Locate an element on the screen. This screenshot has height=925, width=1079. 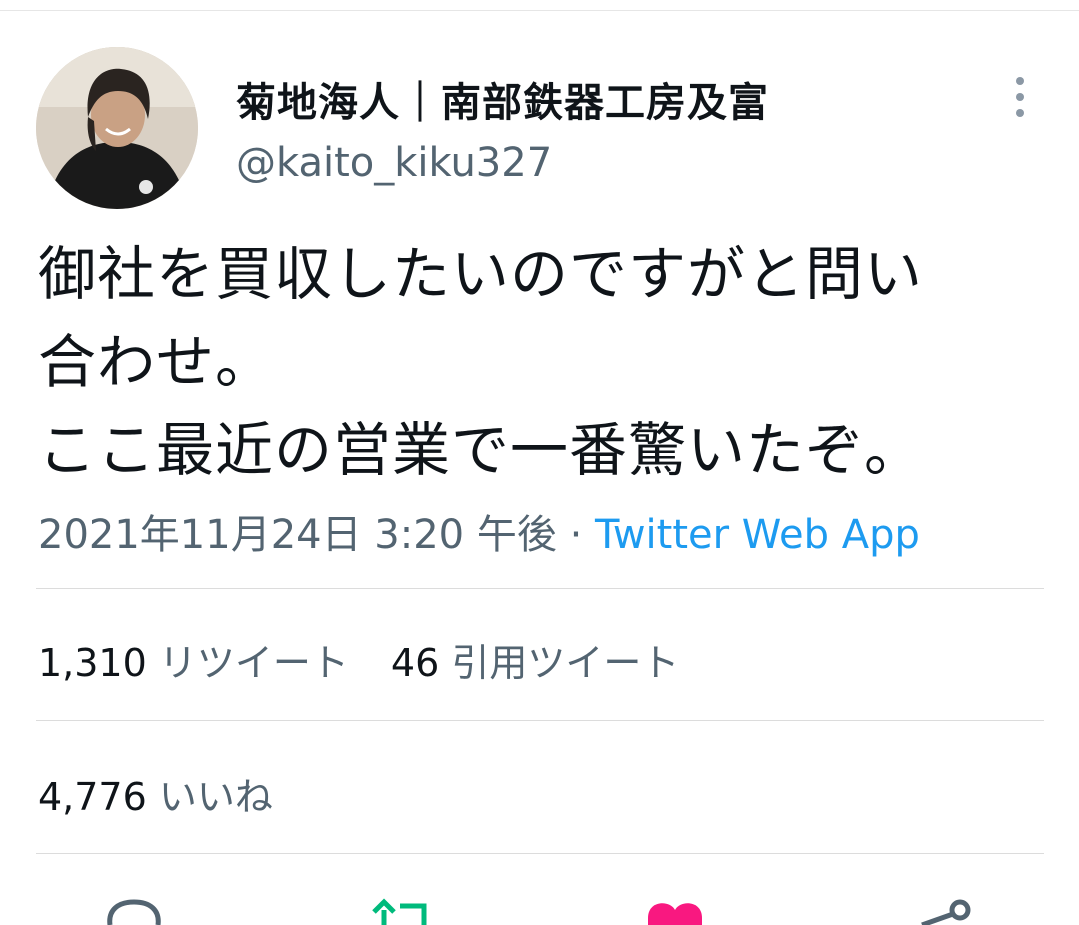
likes-label: いいね is located at coordinates (215, 797).